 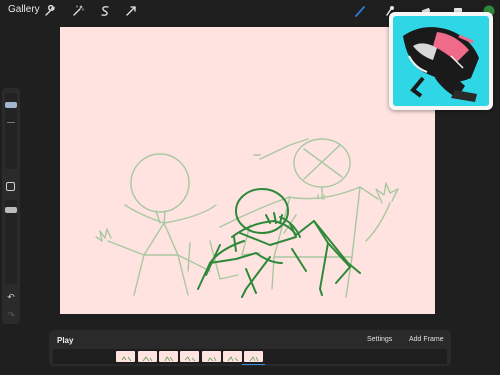 What do you see at coordinates (11, 297) in the screenshot?
I see `undo-icon: ↶` at bounding box center [11, 297].